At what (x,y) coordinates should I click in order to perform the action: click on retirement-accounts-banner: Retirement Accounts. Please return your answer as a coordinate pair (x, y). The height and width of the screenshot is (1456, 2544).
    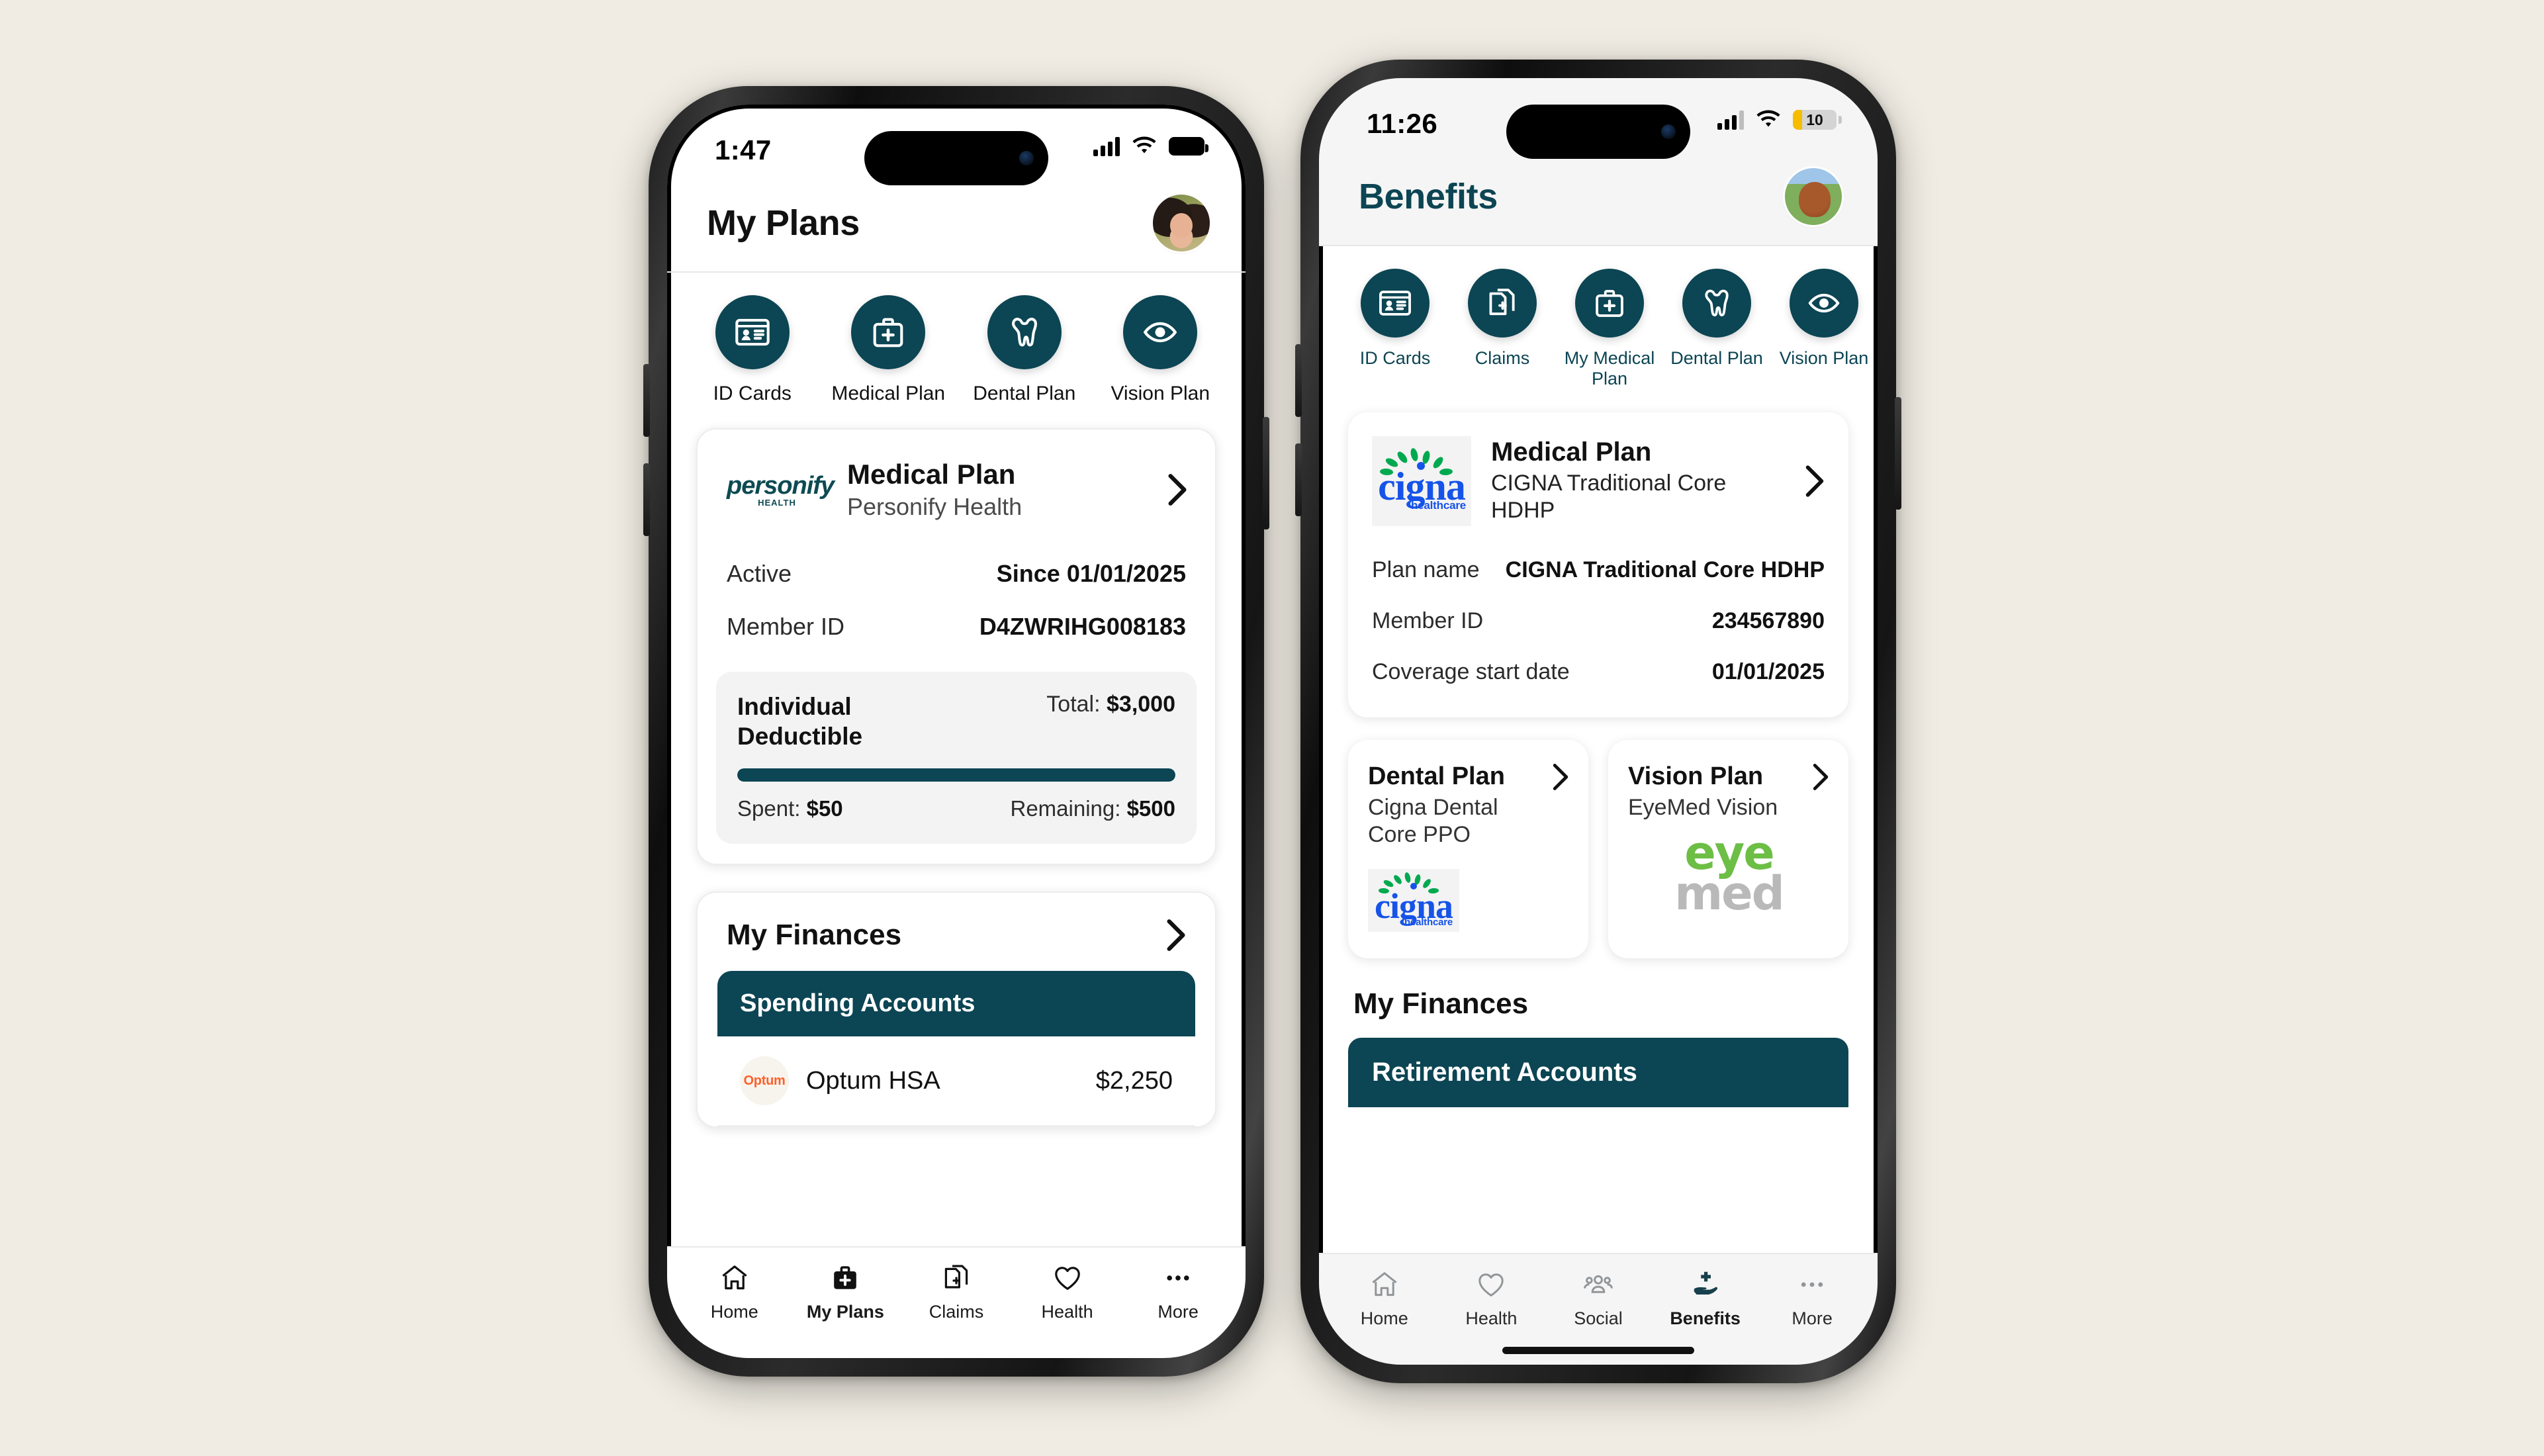
    Looking at the image, I should click on (1598, 1072).